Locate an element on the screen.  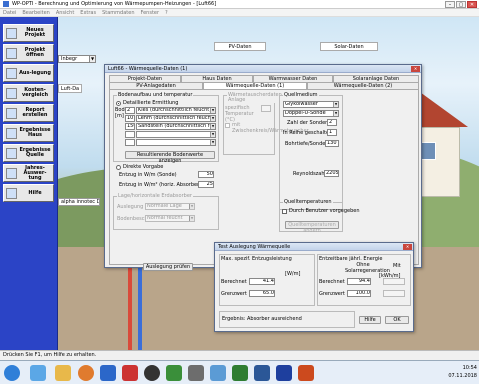
menu-extras: Extras is located at coordinates (88, 13).